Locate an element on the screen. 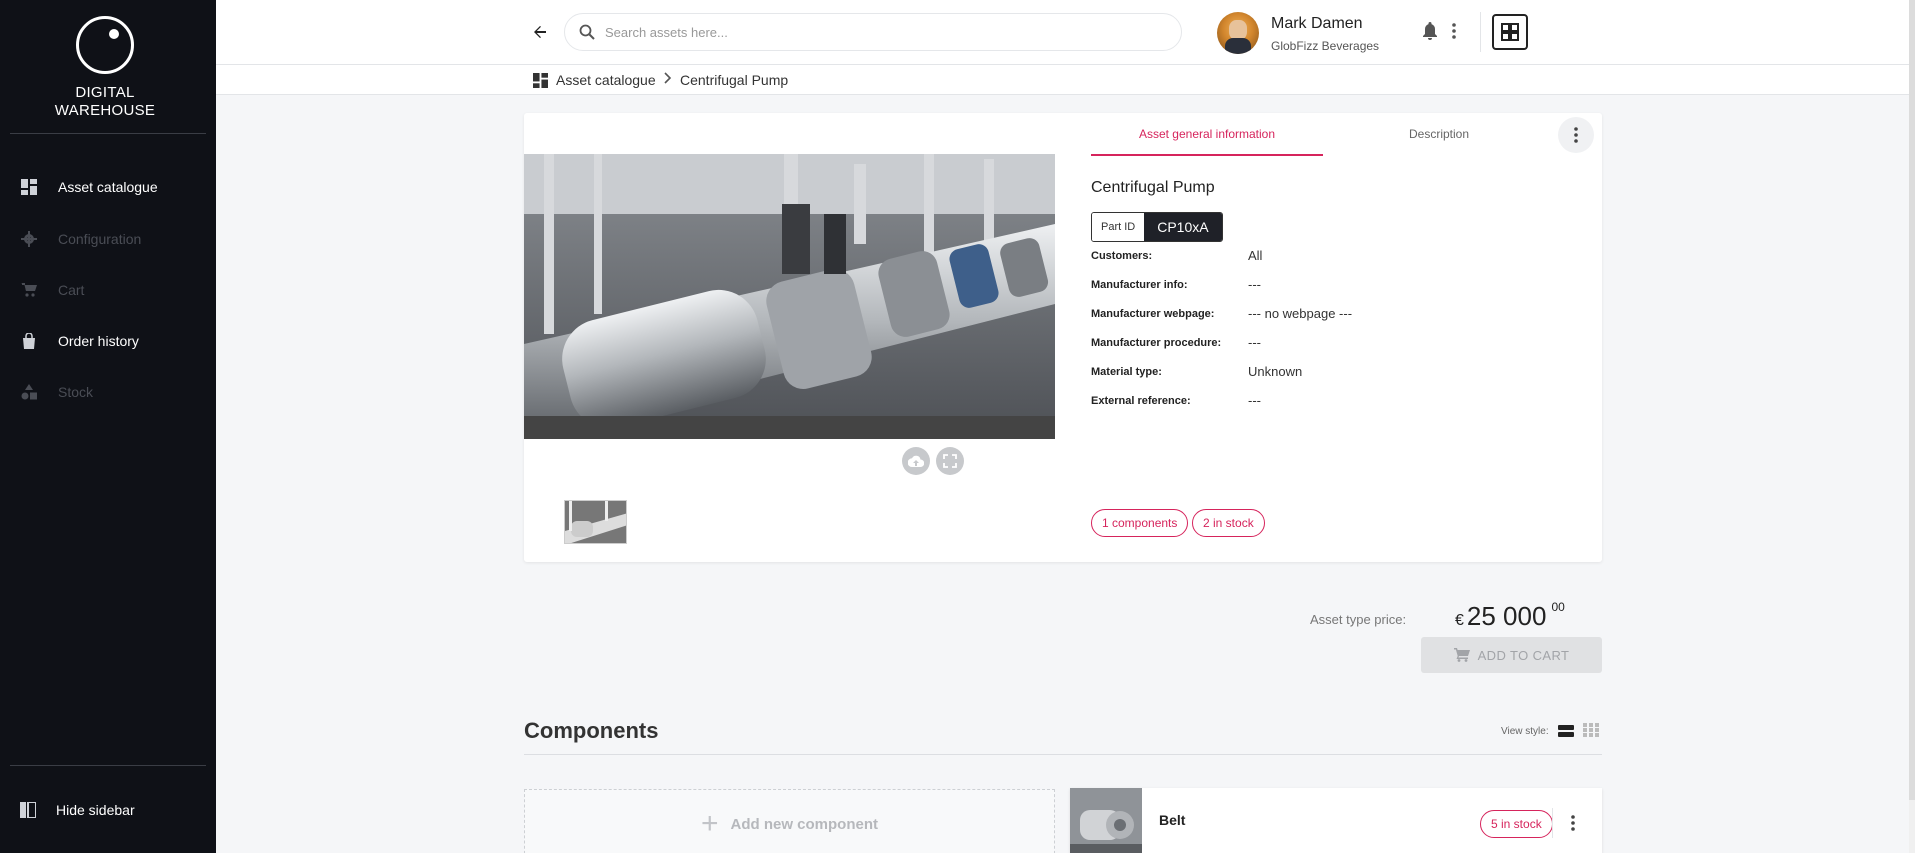 Image resolution: width=1915 pixels, height=853 pixels. component-name: Belt is located at coordinates (1172, 820).